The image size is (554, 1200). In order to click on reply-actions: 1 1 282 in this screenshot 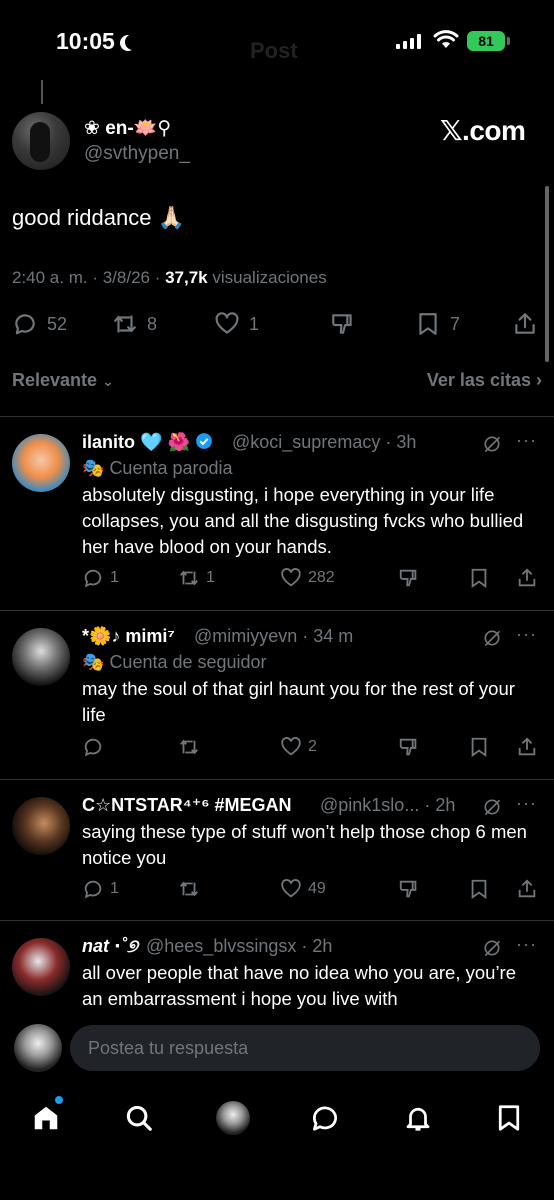, I will do `click(309, 579)`.